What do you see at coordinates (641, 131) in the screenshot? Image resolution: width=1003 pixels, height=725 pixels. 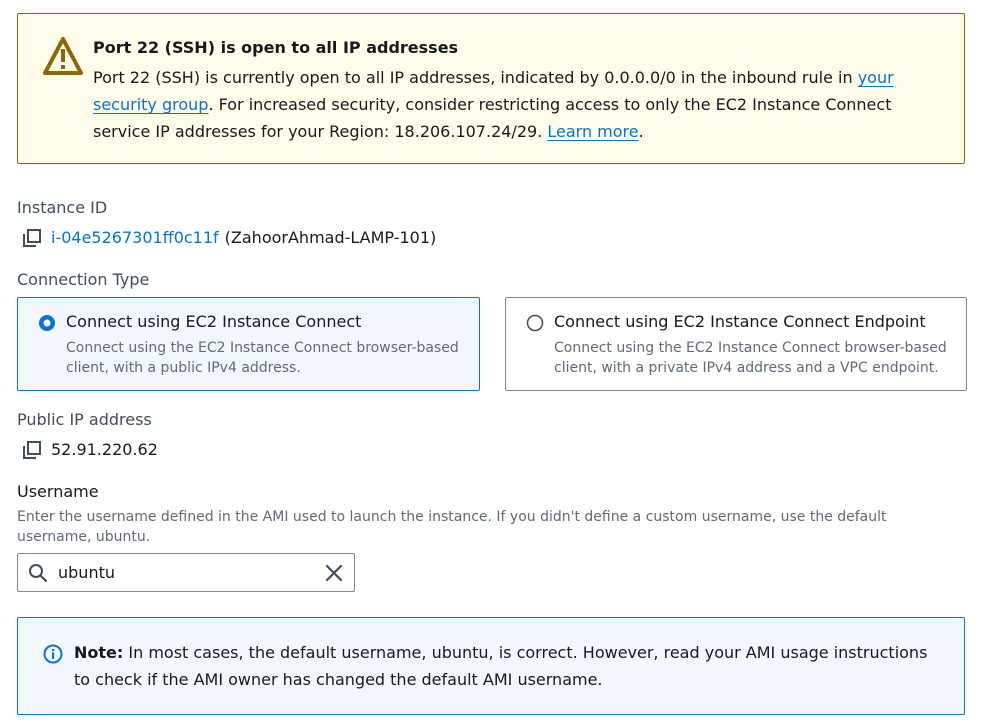 I see `warning-text-3: .` at bounding box center [641, 131].